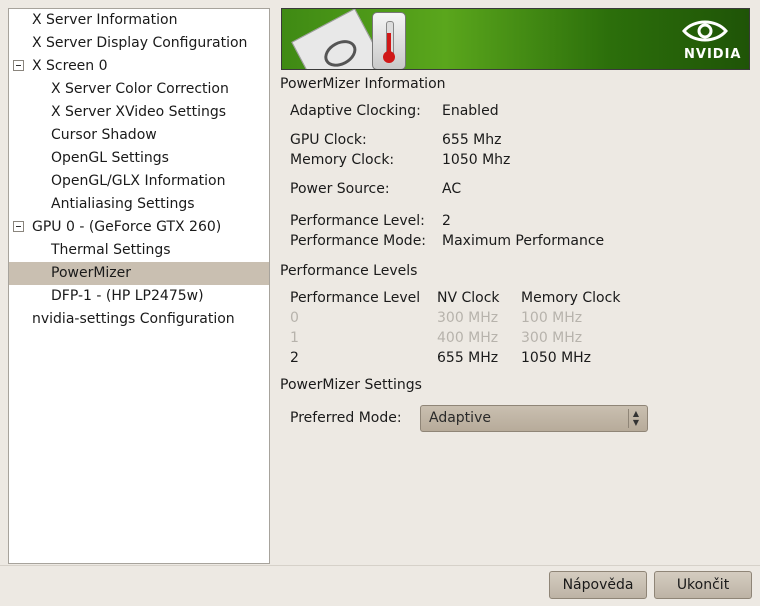 The height and width of the screenshot is (606, 760). I want to click on nvidia-banner: NVIDIA, so click(515, 39).